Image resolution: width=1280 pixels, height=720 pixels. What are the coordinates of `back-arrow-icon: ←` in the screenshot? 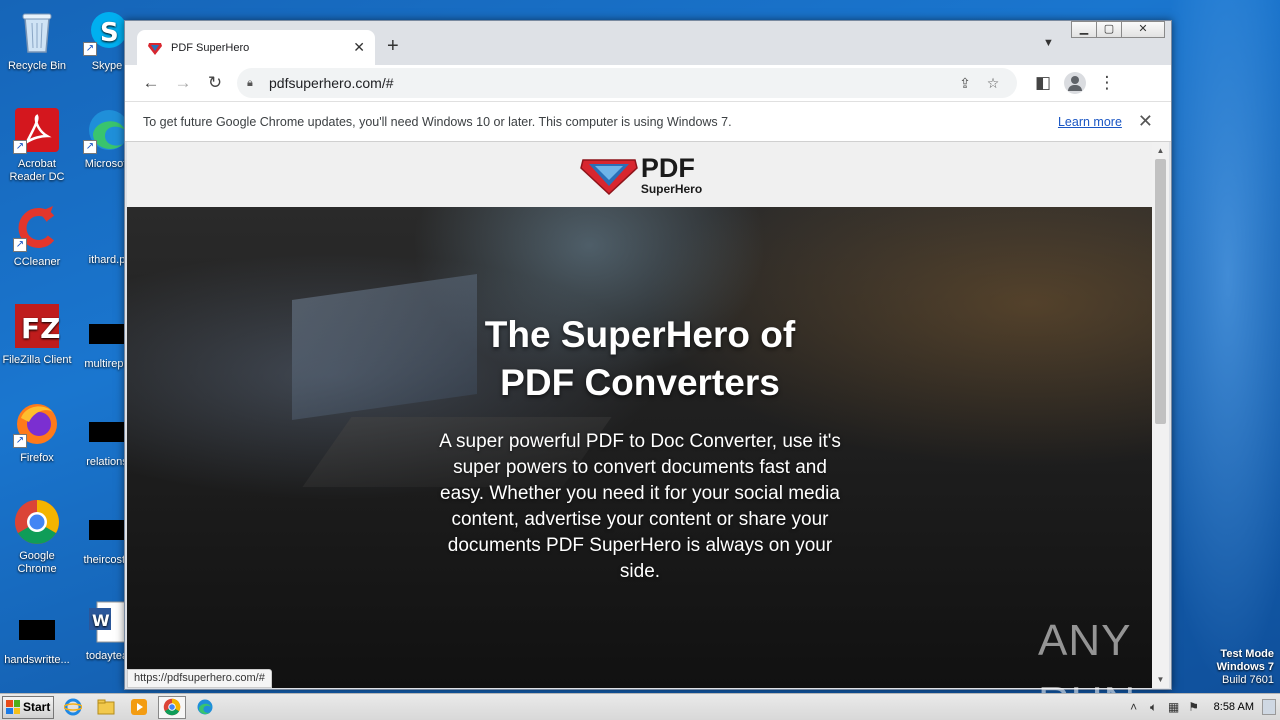 It's located at (151, 83).